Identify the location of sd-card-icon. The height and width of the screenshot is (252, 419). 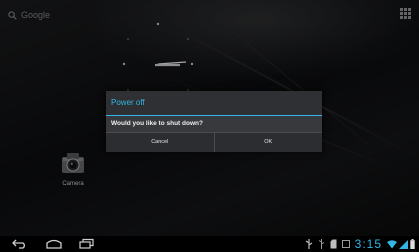
(333, 244).